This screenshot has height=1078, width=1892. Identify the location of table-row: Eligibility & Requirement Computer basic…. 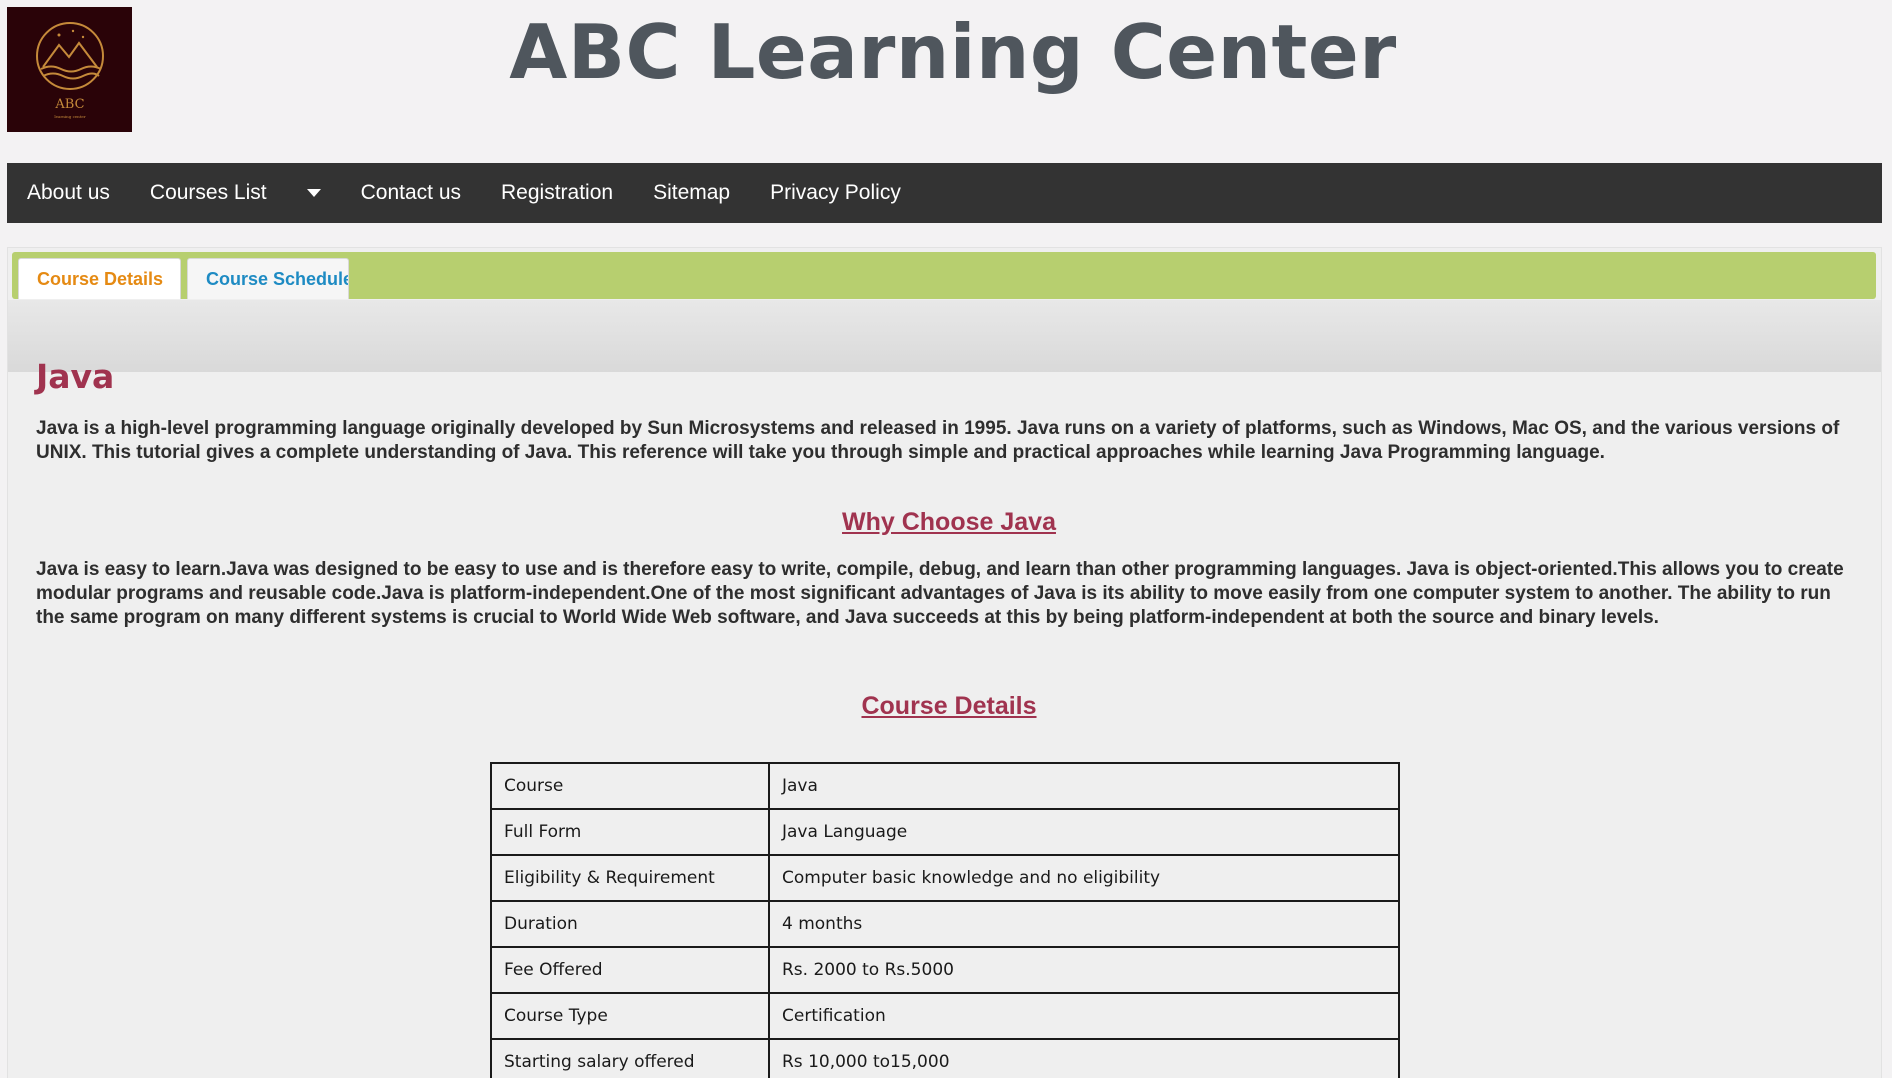
(945, 878).